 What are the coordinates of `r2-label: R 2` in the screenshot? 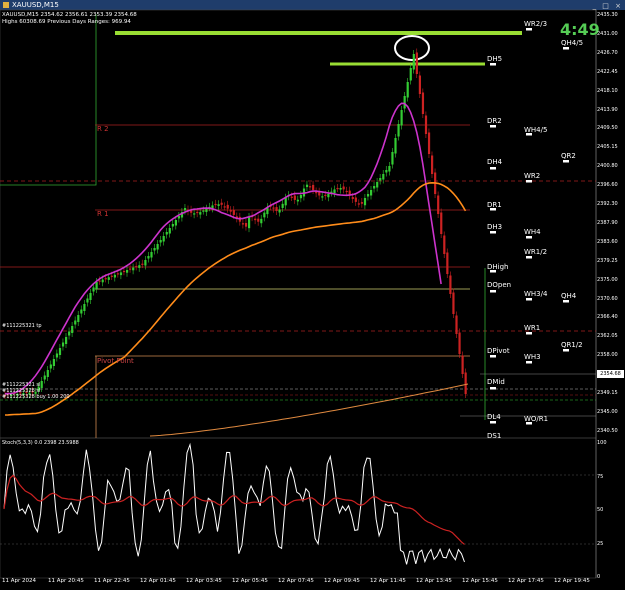 It's located at (103, 129).